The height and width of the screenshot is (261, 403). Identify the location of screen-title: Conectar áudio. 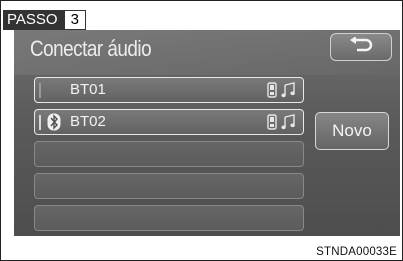
(91, 48).